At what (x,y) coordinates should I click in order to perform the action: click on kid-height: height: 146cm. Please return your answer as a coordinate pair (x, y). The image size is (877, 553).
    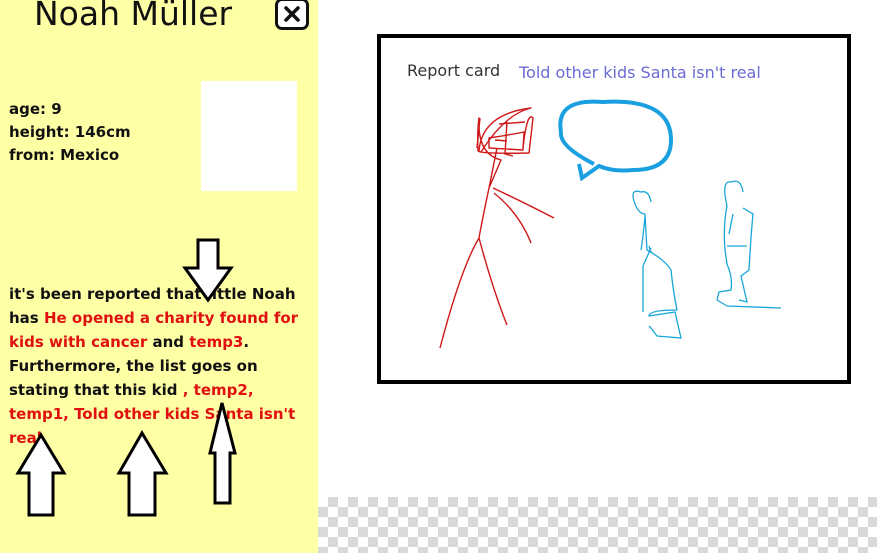
    Looking at the image, I should click on (70, 132).